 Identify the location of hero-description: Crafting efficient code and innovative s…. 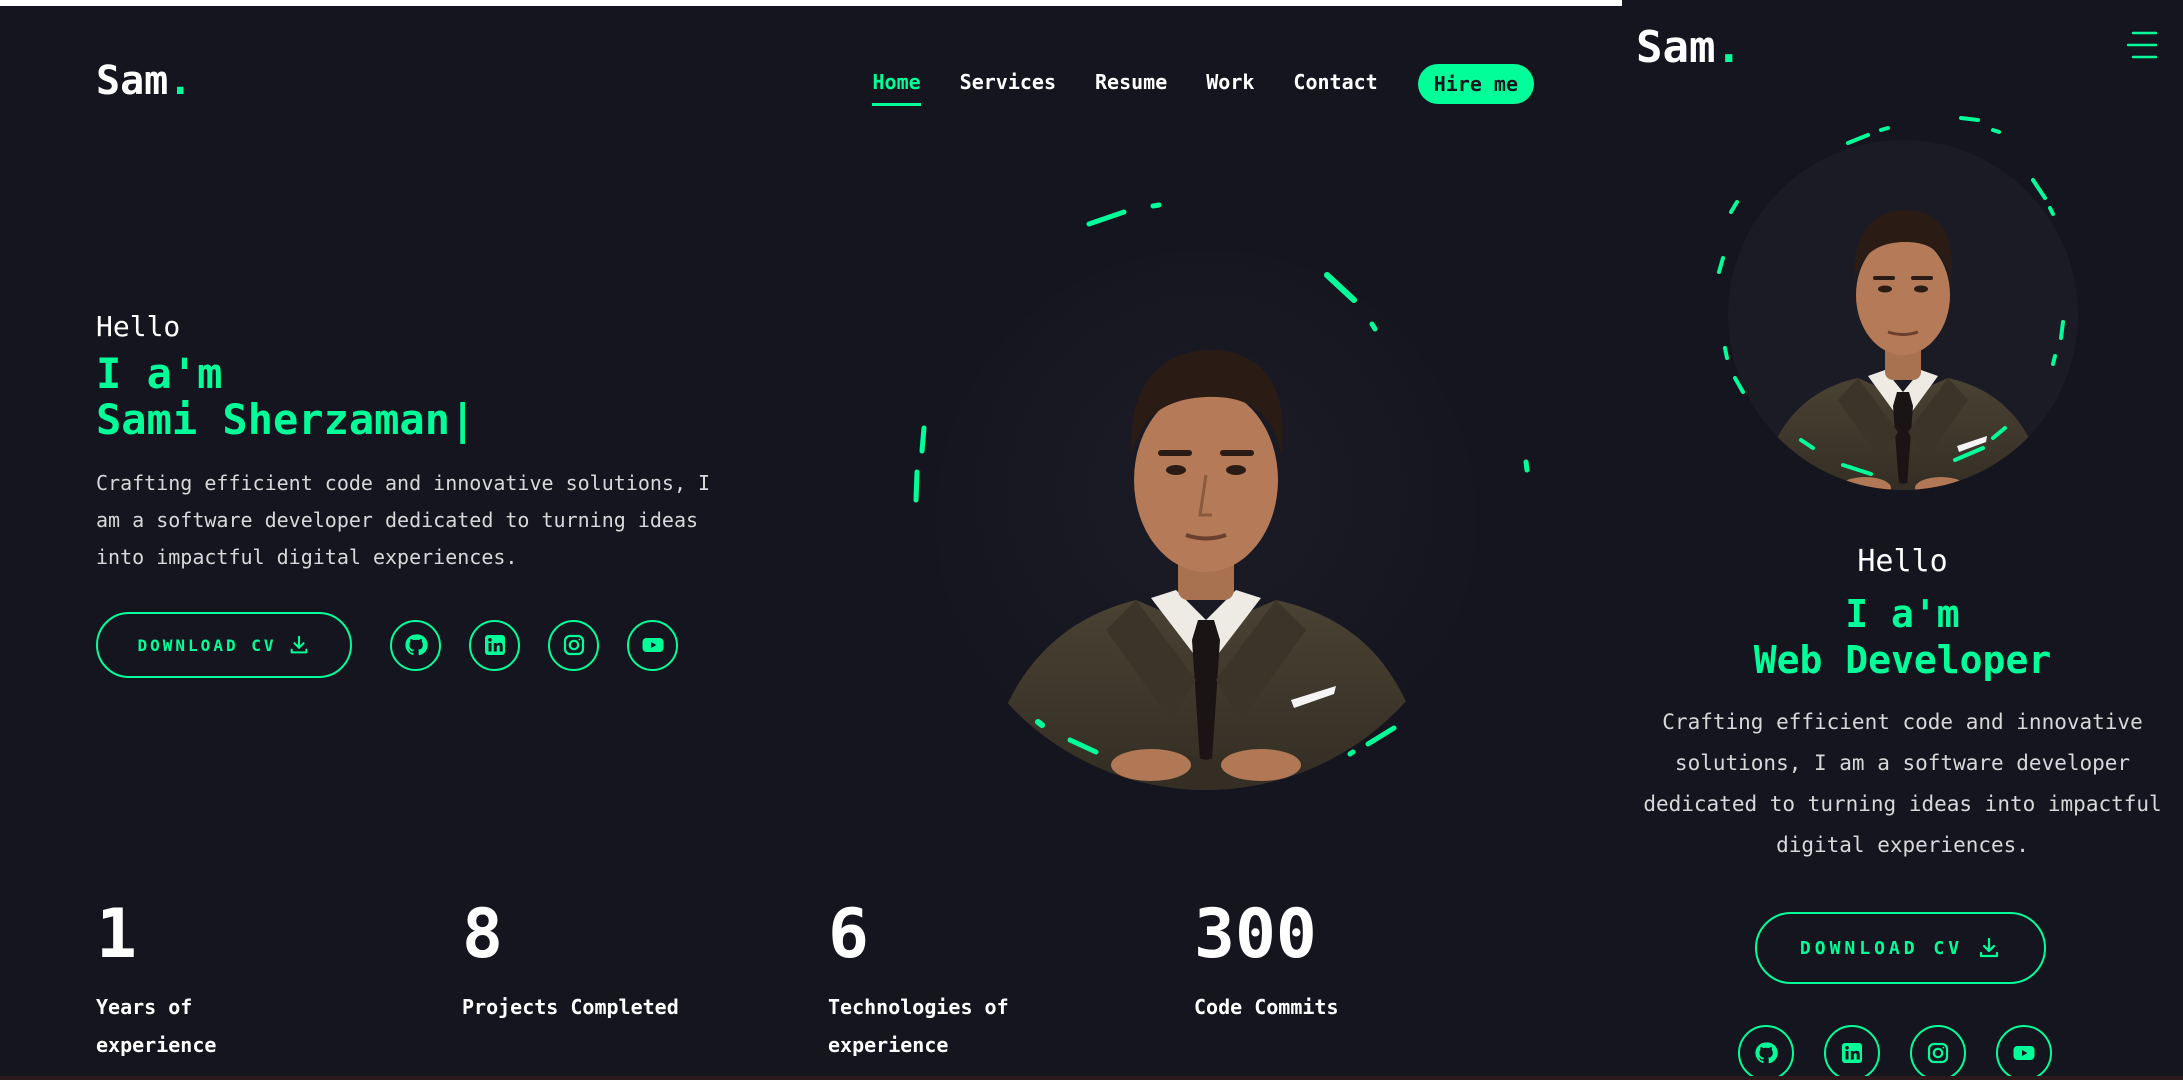
(403, 520).